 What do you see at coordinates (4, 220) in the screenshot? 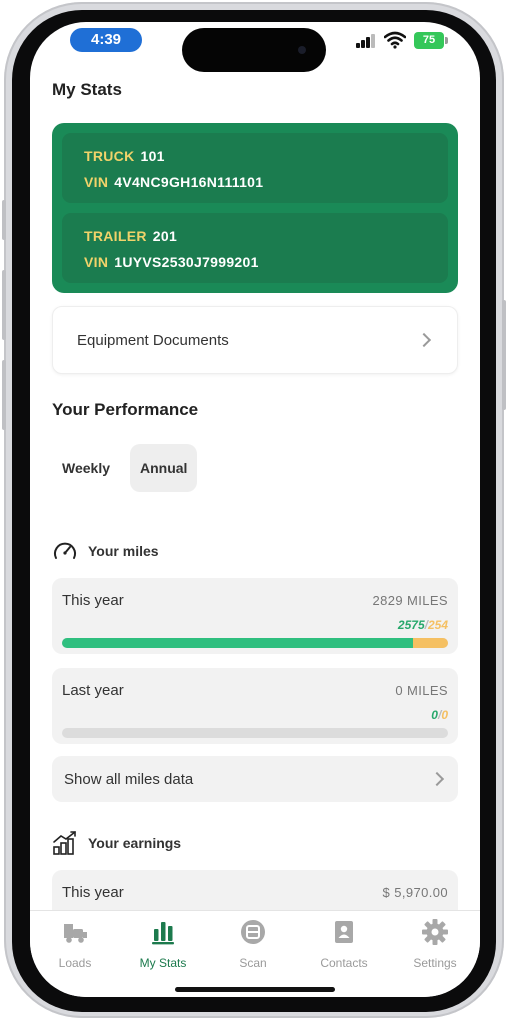
I see `action-button` at bounding box center [4, 220].